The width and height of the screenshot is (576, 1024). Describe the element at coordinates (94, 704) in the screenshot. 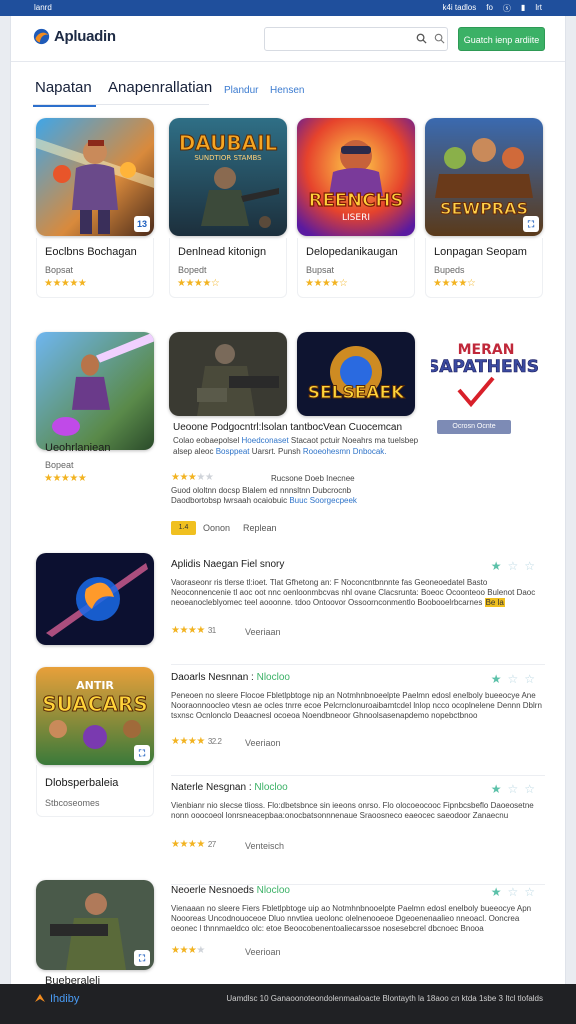

I see `suacars-art-text: SUACARS` at that location.